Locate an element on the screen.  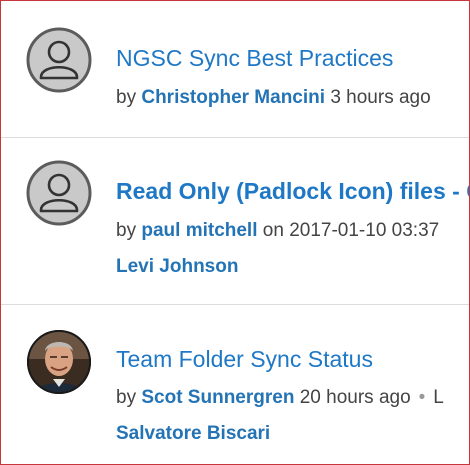
post-title-link: NGSC Sync Best Practices is located at coordinates (254, 58).